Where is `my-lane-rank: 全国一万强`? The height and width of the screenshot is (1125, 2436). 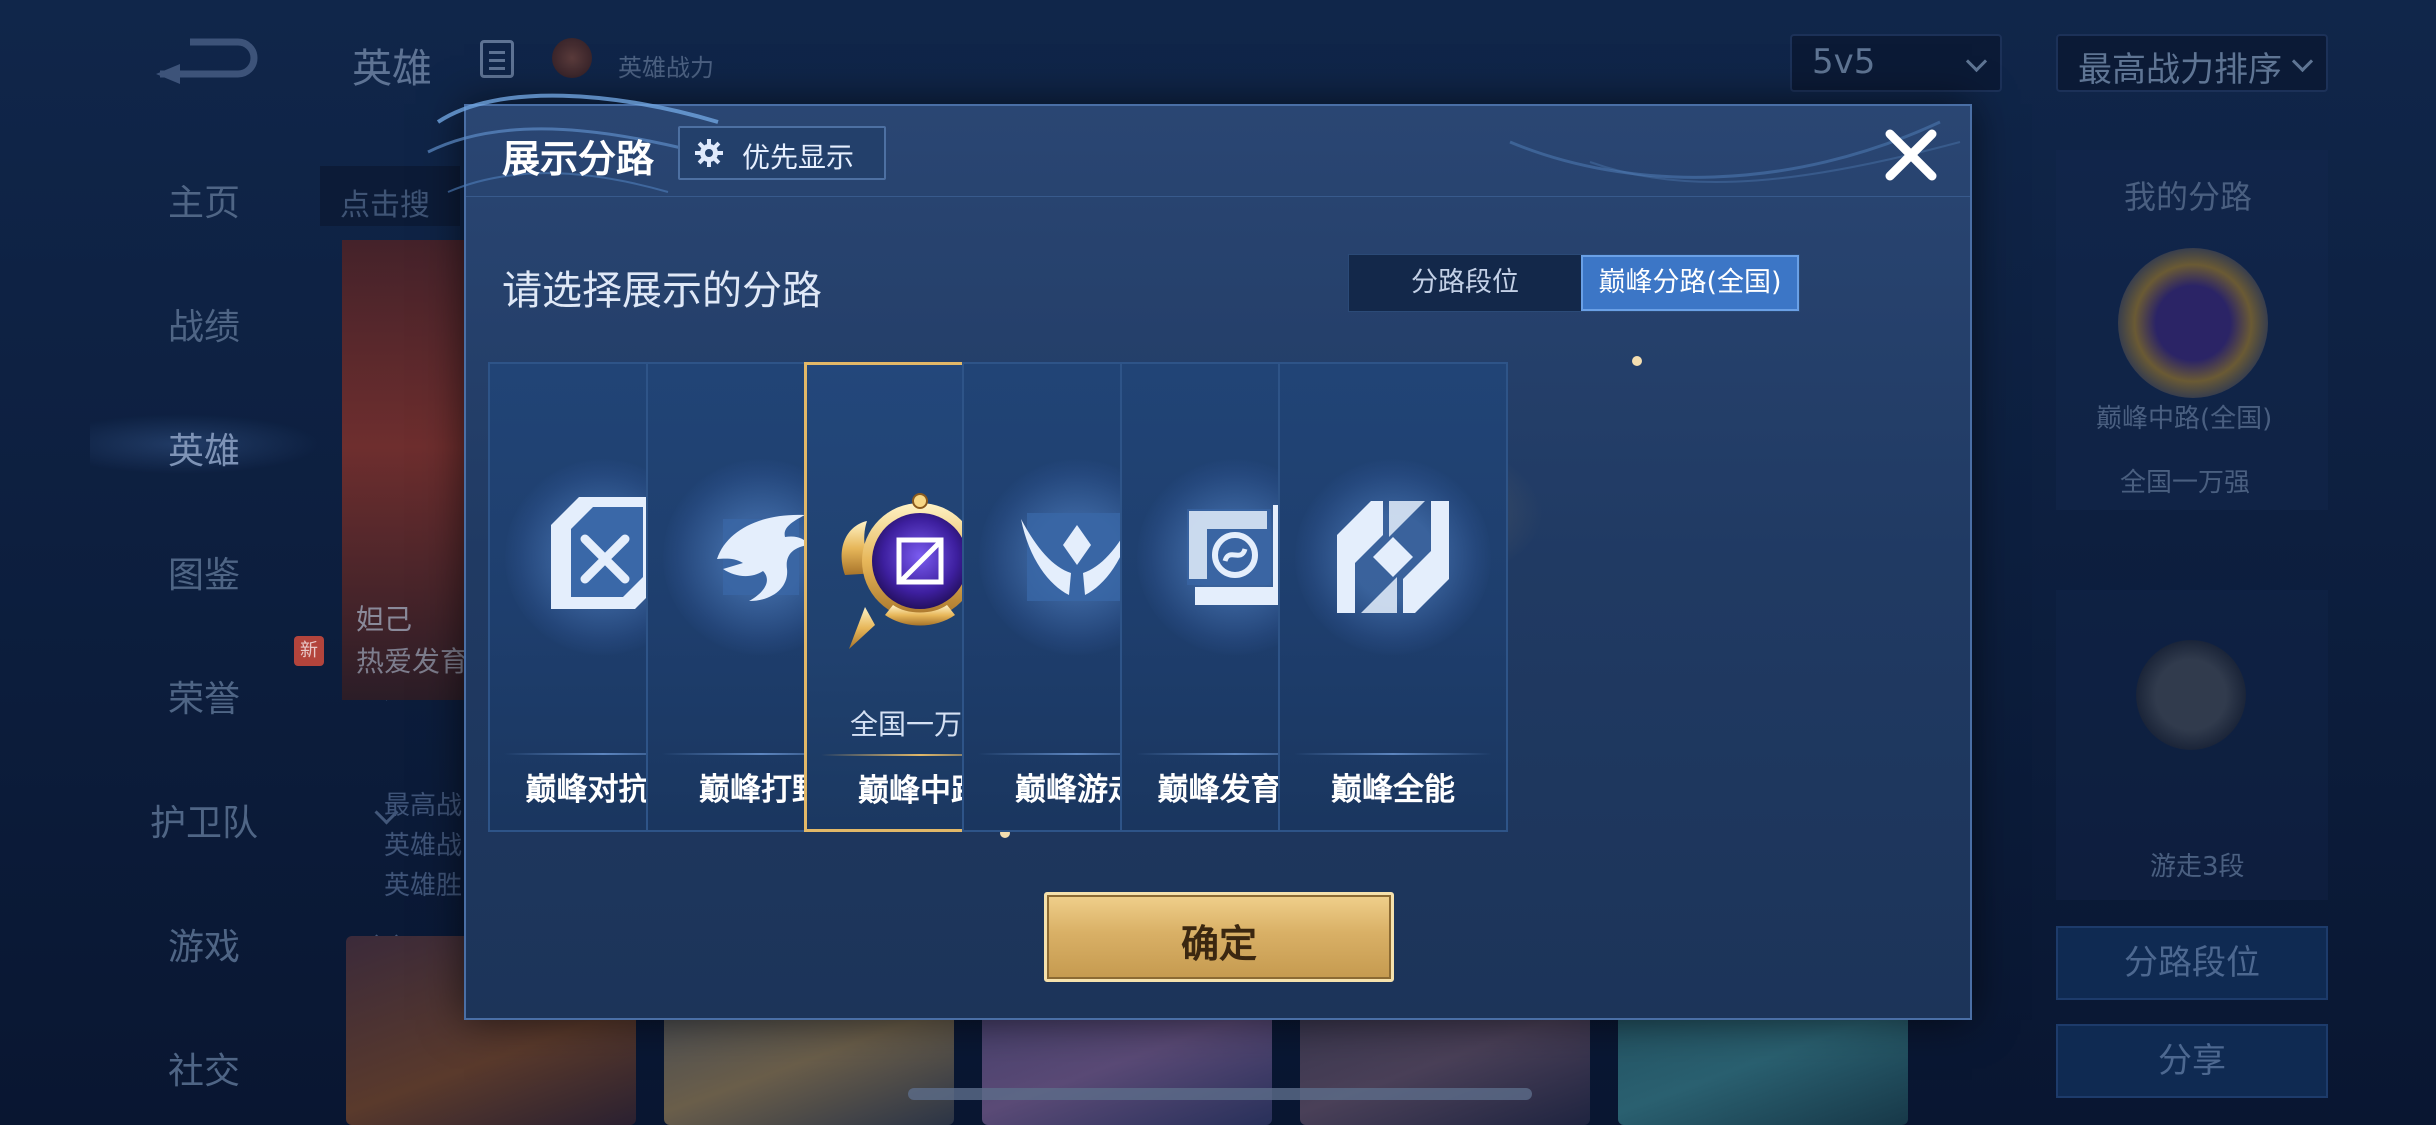 my-lane-rank: 全国一万强 is located at coordinates (2185, 483).